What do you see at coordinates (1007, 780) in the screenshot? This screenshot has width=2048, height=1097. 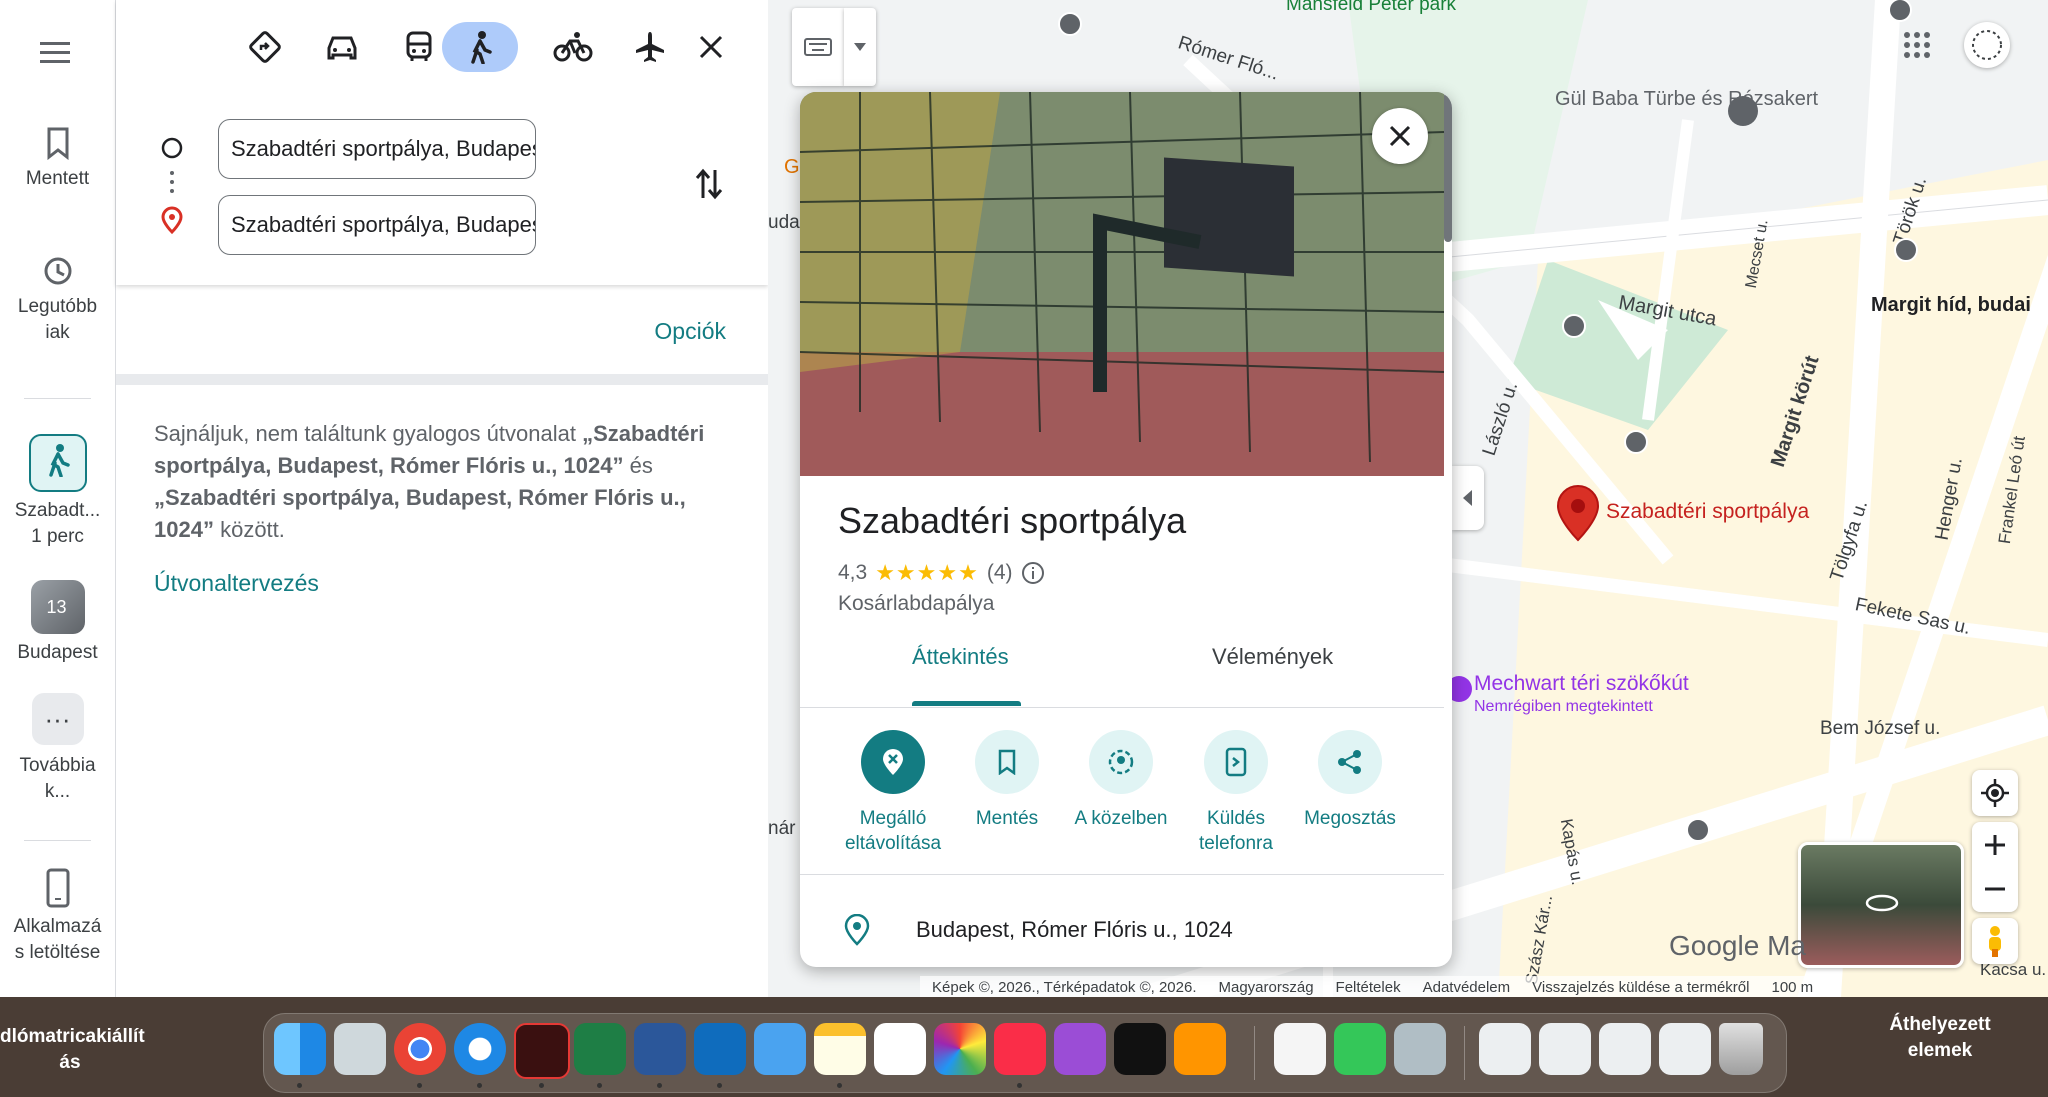 I see `save-button: Mentés` at bounding box center [1007, 780].